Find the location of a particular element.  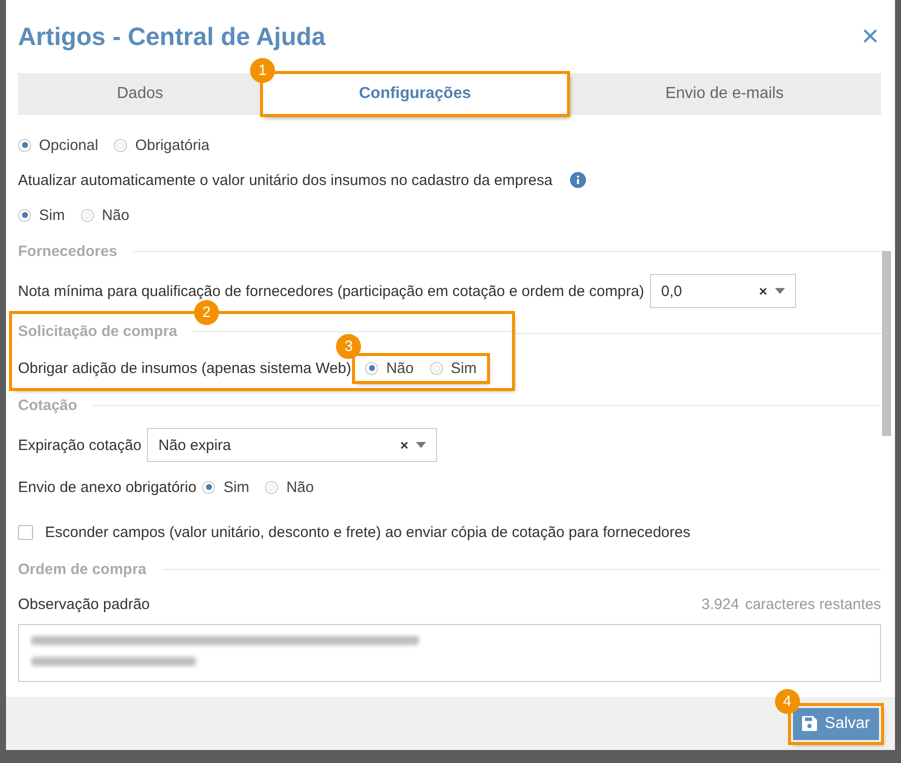

step-badge: 3 is located at coordinates (349, 346).